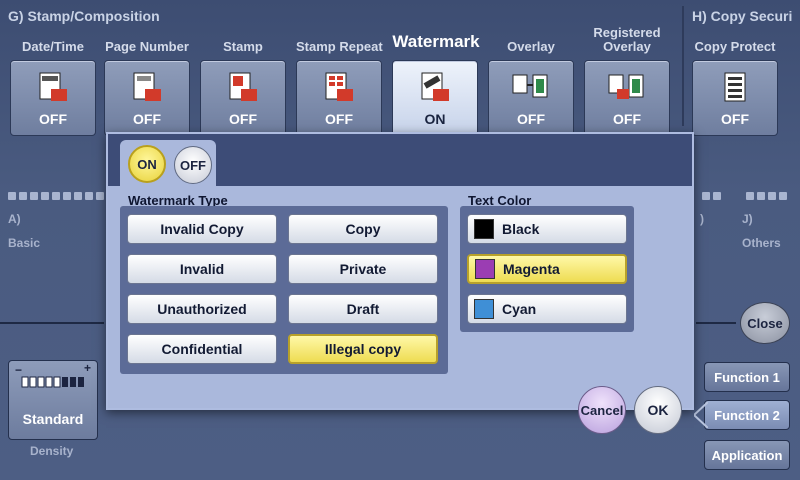 This screenshot has height=480, width=800. Describe the element at coordinates (531, 269) in the screenshot. I see `color-magenta-label: Magenta` at that location.